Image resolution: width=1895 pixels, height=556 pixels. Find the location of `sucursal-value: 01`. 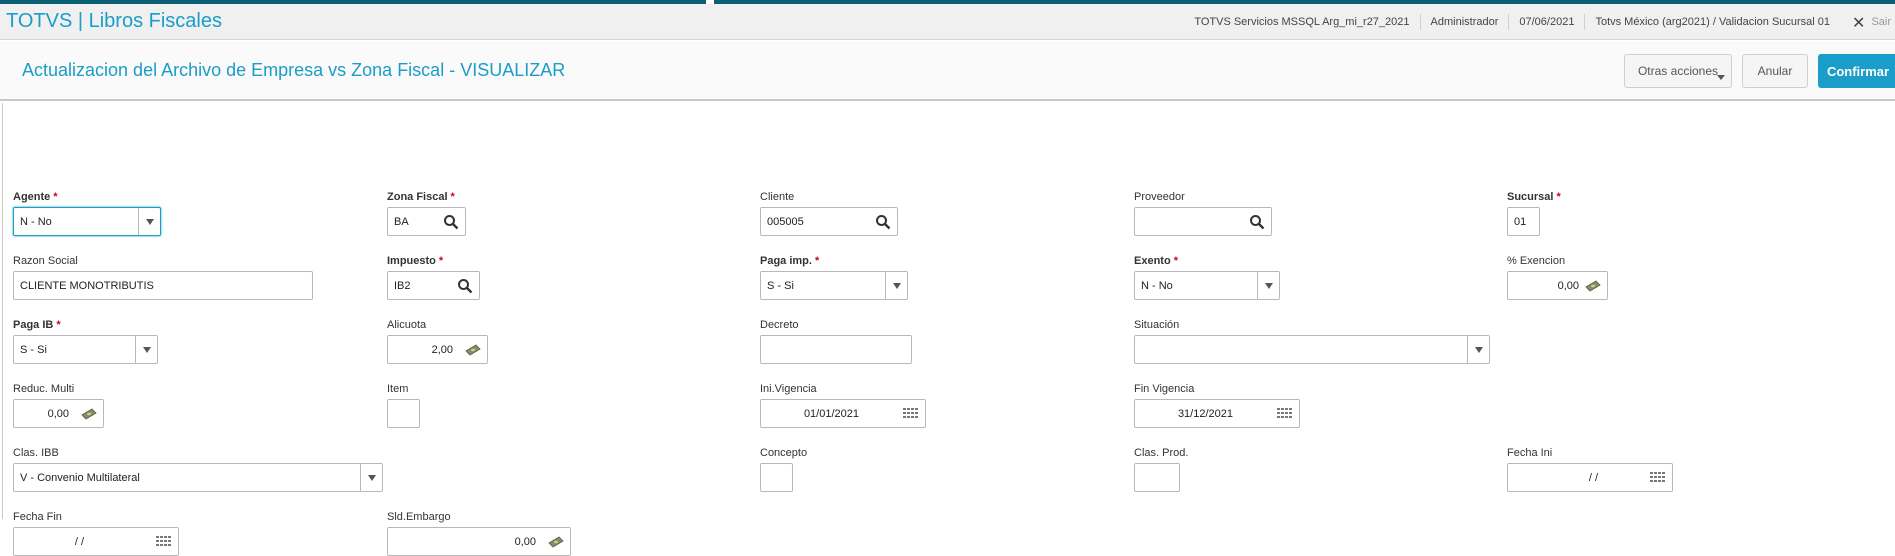

sucursal-value: 01 is located at coordinates (1520, 222).